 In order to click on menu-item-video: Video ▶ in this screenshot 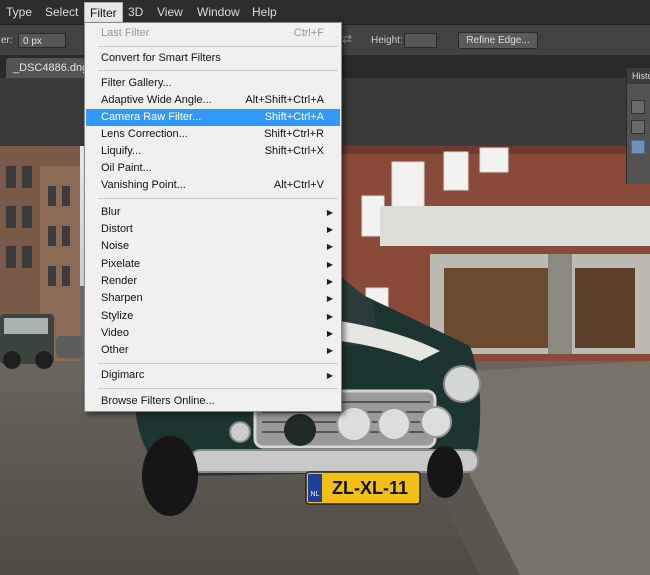, I will do `click(213, 333)`.